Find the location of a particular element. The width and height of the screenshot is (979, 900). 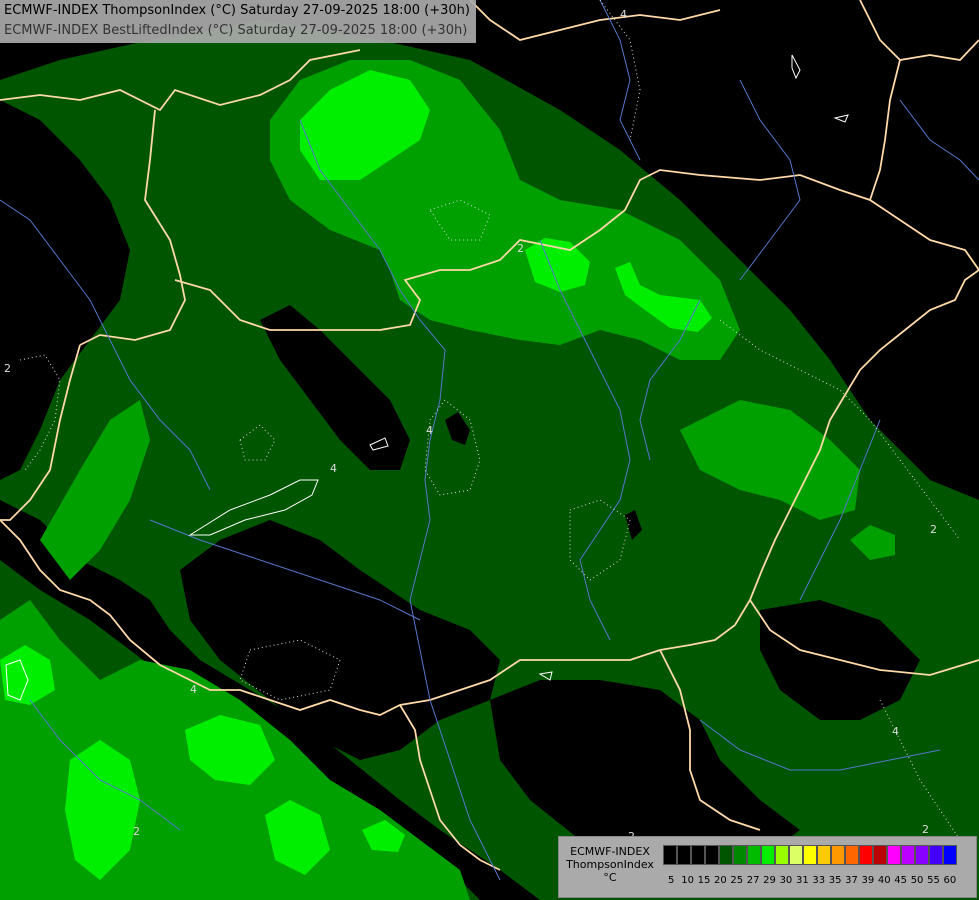

legend-ticks: 5 10 15 20 25 27 29 30 31 33 35 37 39 40 45 50 55 60 is located at coordinates (810, 881).